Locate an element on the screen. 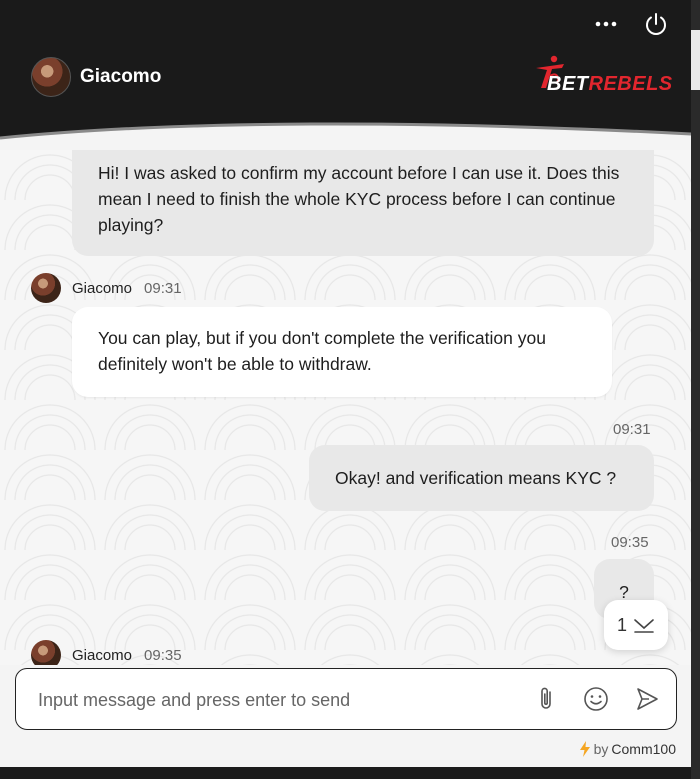 The image size is (700, 779). power-icon is located at coordinates (656, 24).